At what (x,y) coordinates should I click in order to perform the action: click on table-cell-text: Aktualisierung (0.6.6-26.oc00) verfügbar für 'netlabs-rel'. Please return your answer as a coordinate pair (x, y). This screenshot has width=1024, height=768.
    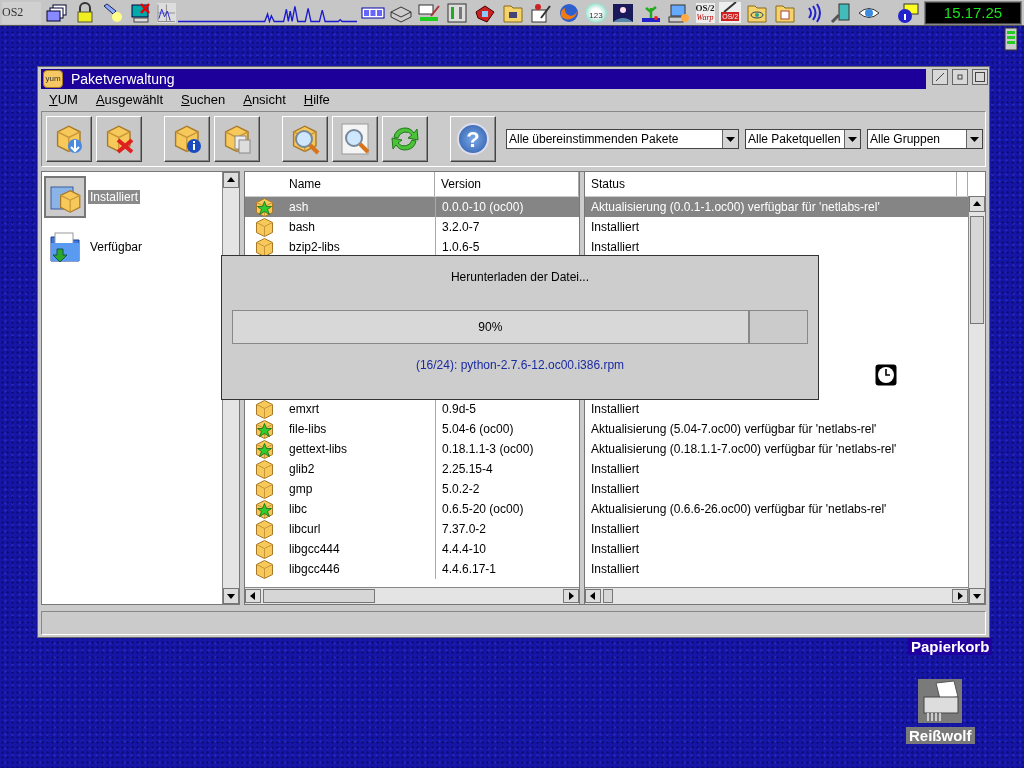
    Looking at the image, I should click on (739, 509).